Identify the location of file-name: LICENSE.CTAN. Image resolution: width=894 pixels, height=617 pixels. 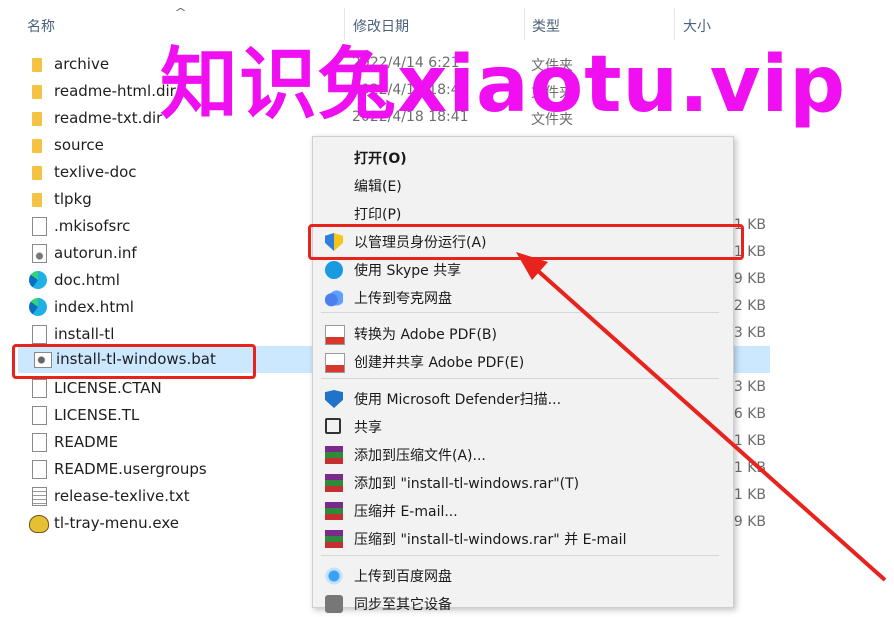
(108, 388).